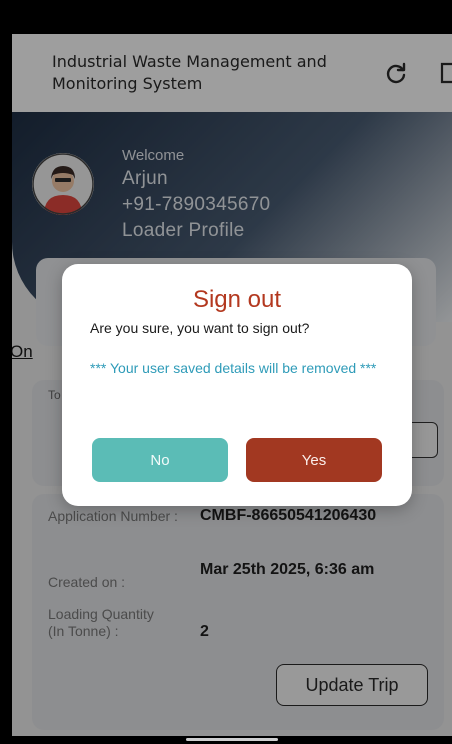 The width and height of the screenshot is (452, 744). Describe the element at coordinates (226, 17) in the screenshot. I see `status-bar` at that location.